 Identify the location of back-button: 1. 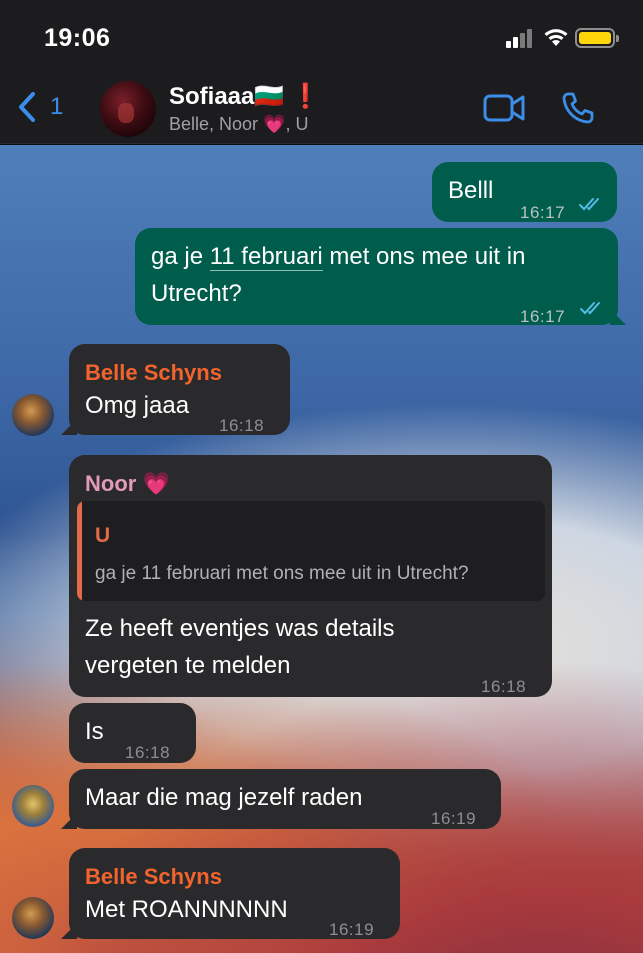
(40, 107).